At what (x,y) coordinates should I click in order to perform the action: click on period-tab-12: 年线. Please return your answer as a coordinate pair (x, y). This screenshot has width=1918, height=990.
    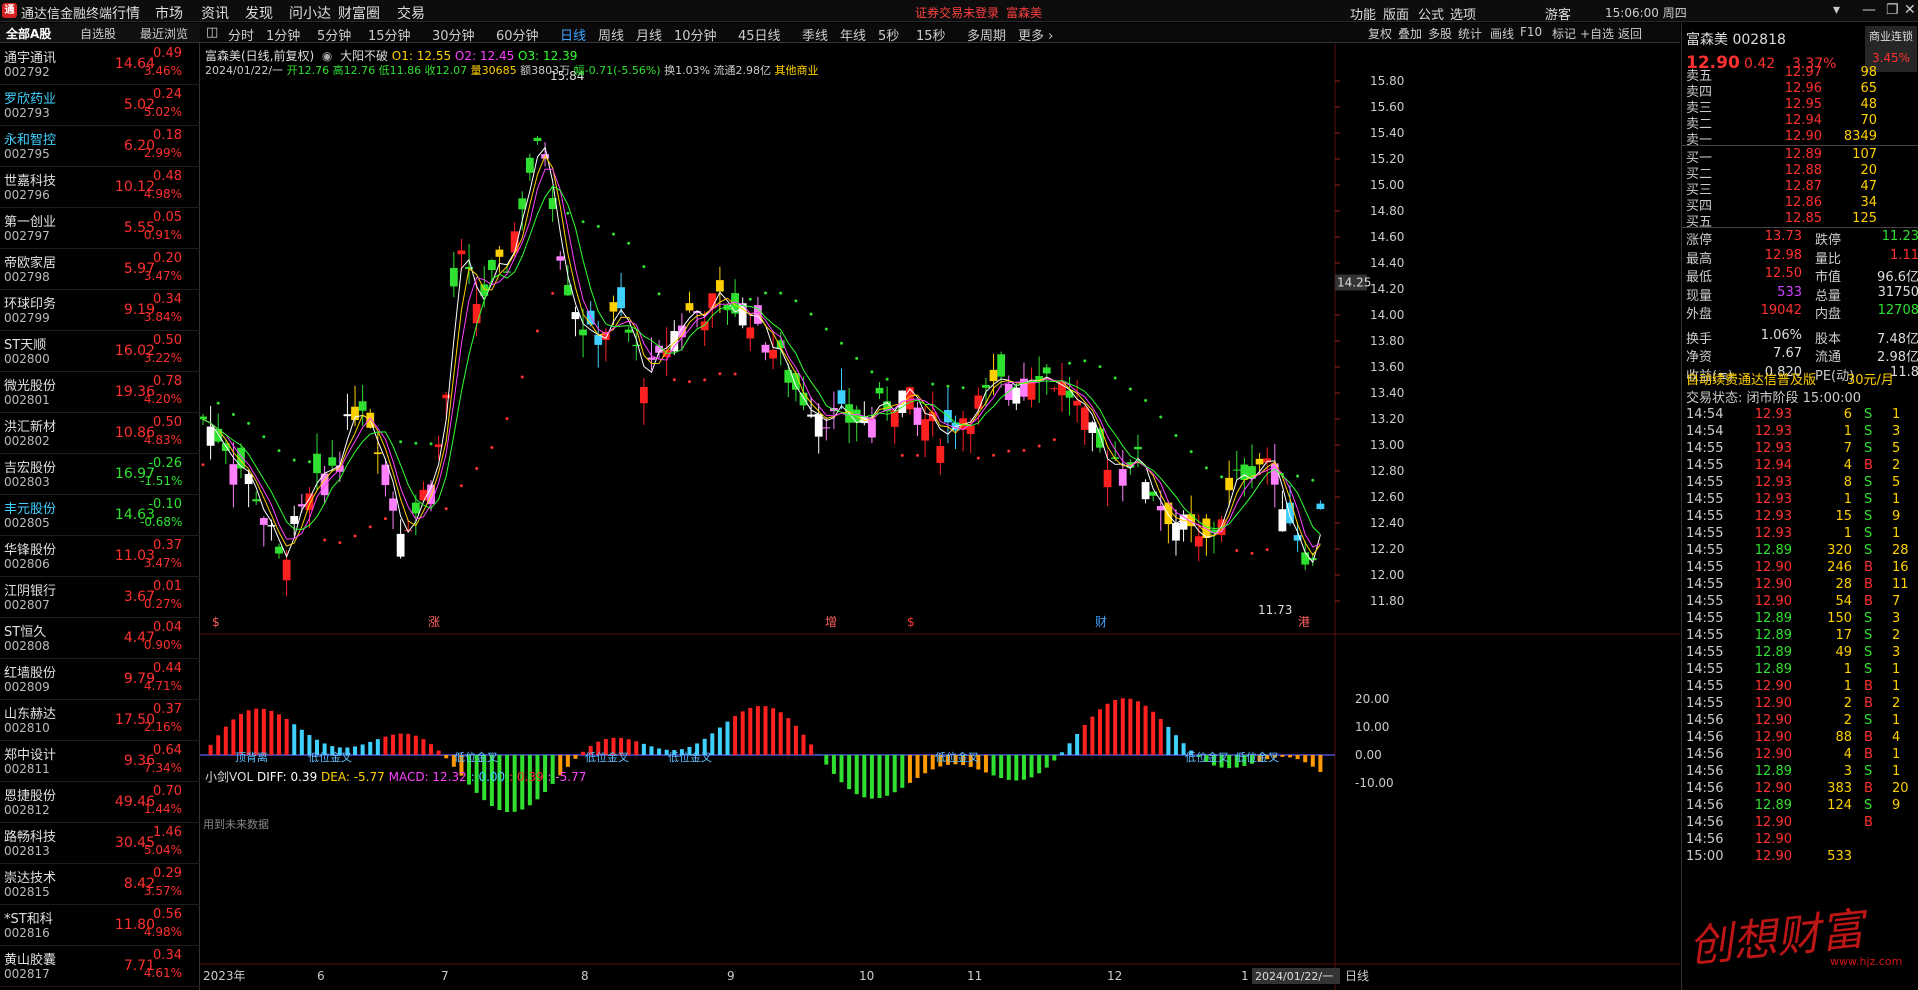
    Looking at the image, I should click on (853, 34).